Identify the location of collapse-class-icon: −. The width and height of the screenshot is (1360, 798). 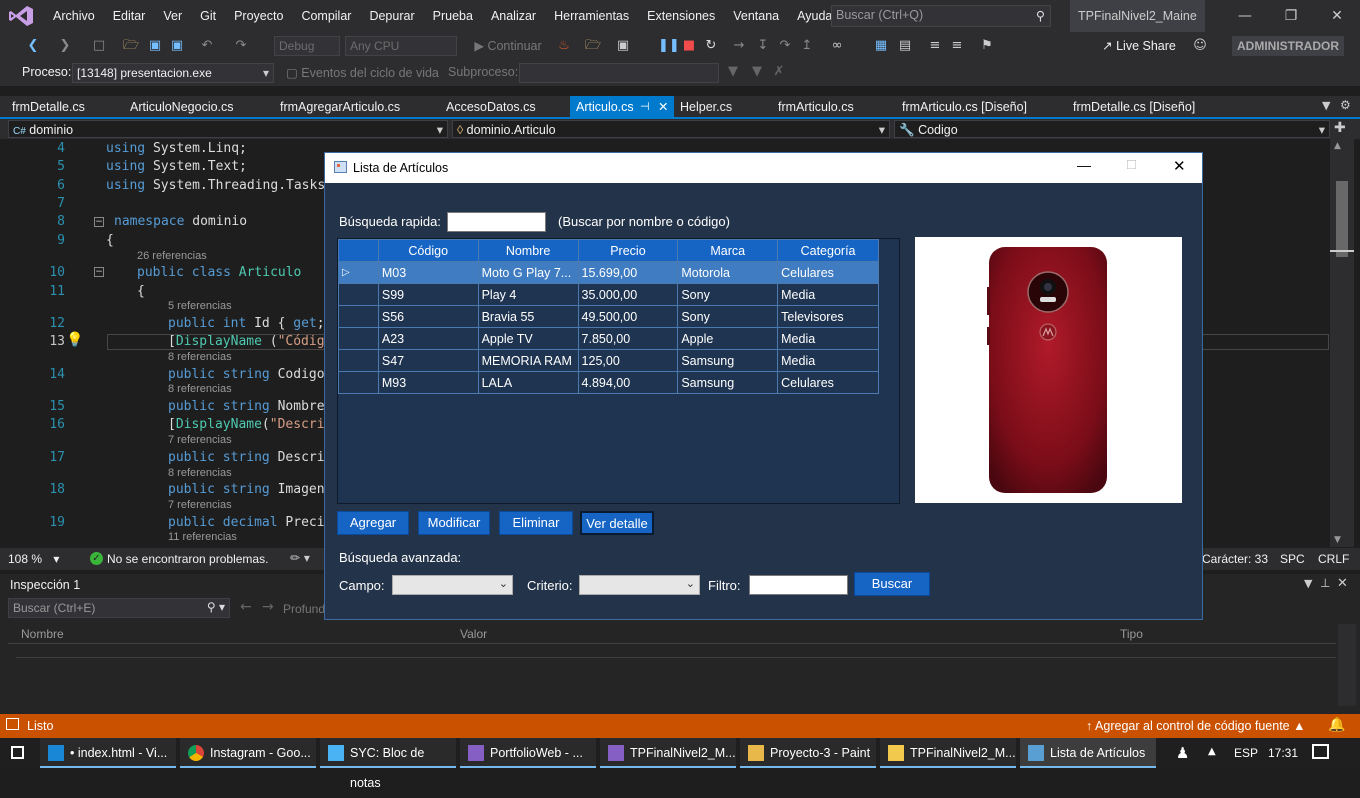
(99, 272).